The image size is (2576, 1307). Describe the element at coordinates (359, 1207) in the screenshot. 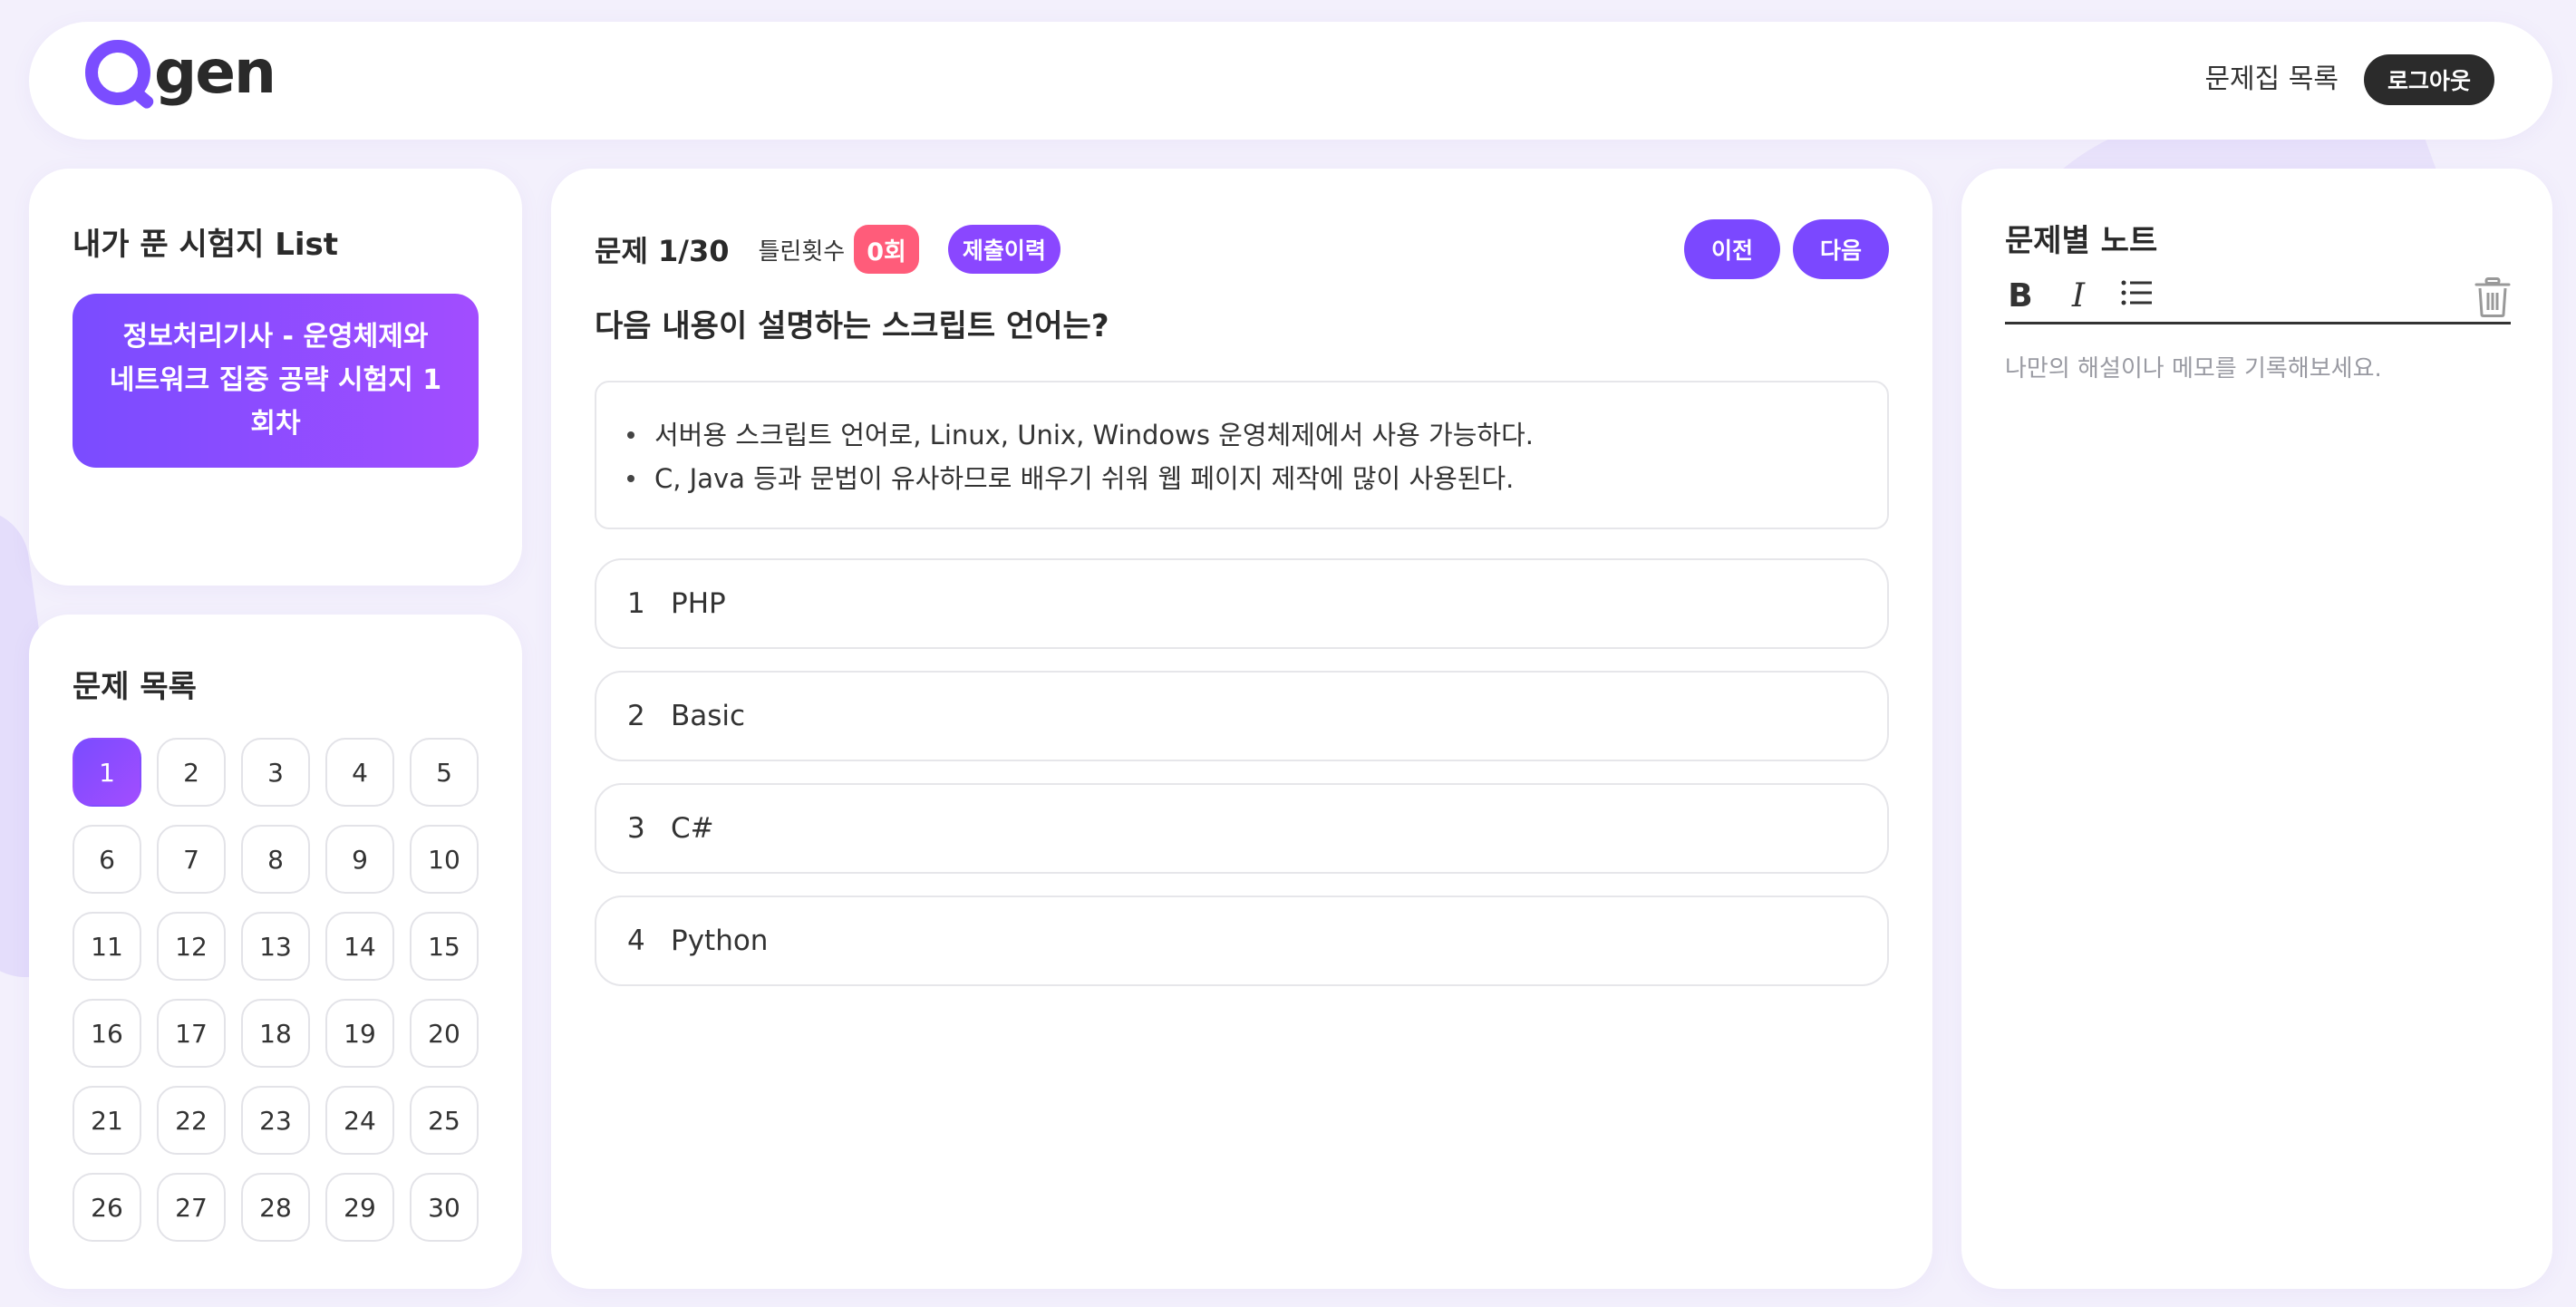

I see `question-number-button: 29` at that location.